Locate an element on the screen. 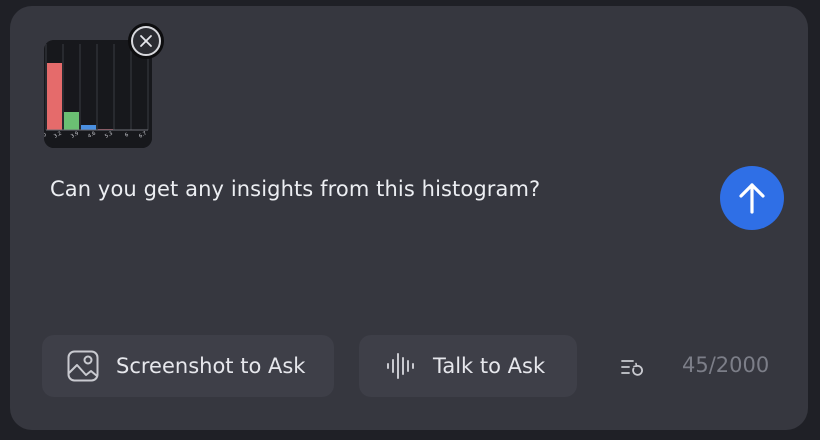 The image size is (820, 440). talk-to-ask-button: Talk to Ask is located at coordinates (468, 366).